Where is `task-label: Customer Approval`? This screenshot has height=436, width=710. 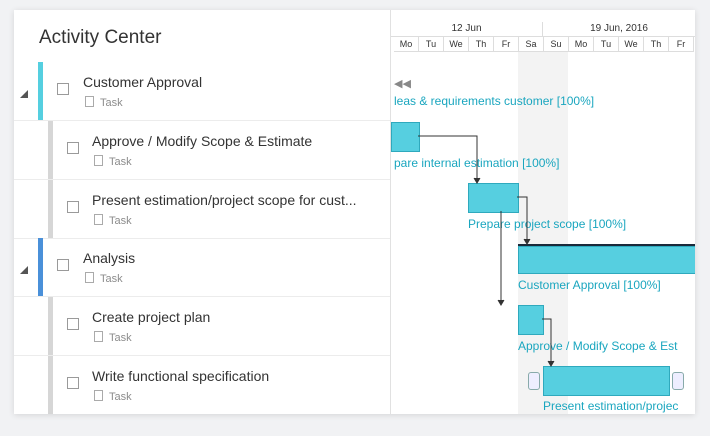
task-label: Customer Approval is located at coordinates (143, 82).